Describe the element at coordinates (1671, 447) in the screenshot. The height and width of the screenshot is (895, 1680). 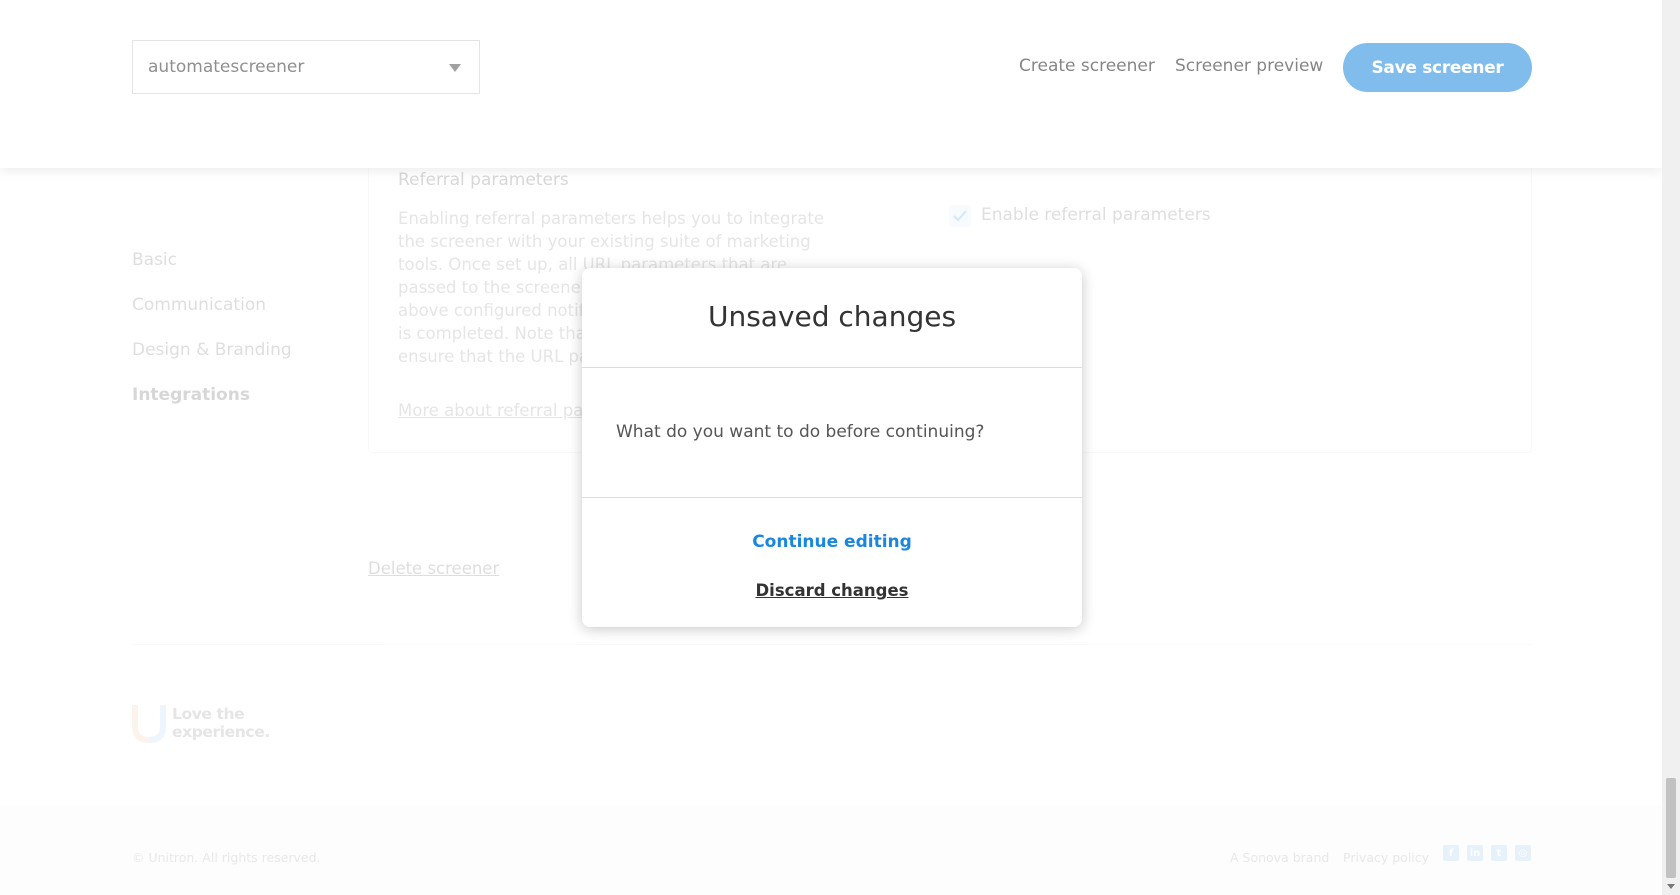
I see `page-scrollbar` at that location.